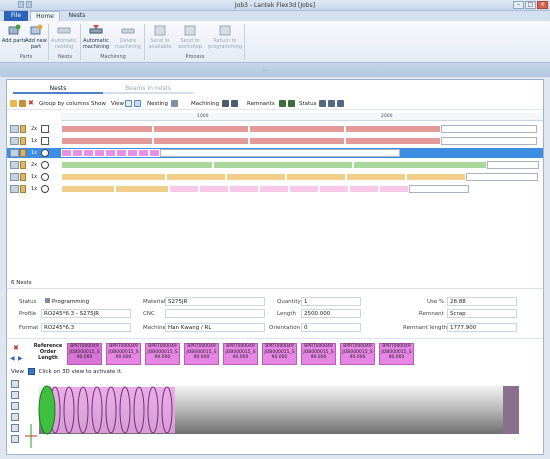  I want to click on automatic-machining-button: Automatic machining, so click(96, 37).